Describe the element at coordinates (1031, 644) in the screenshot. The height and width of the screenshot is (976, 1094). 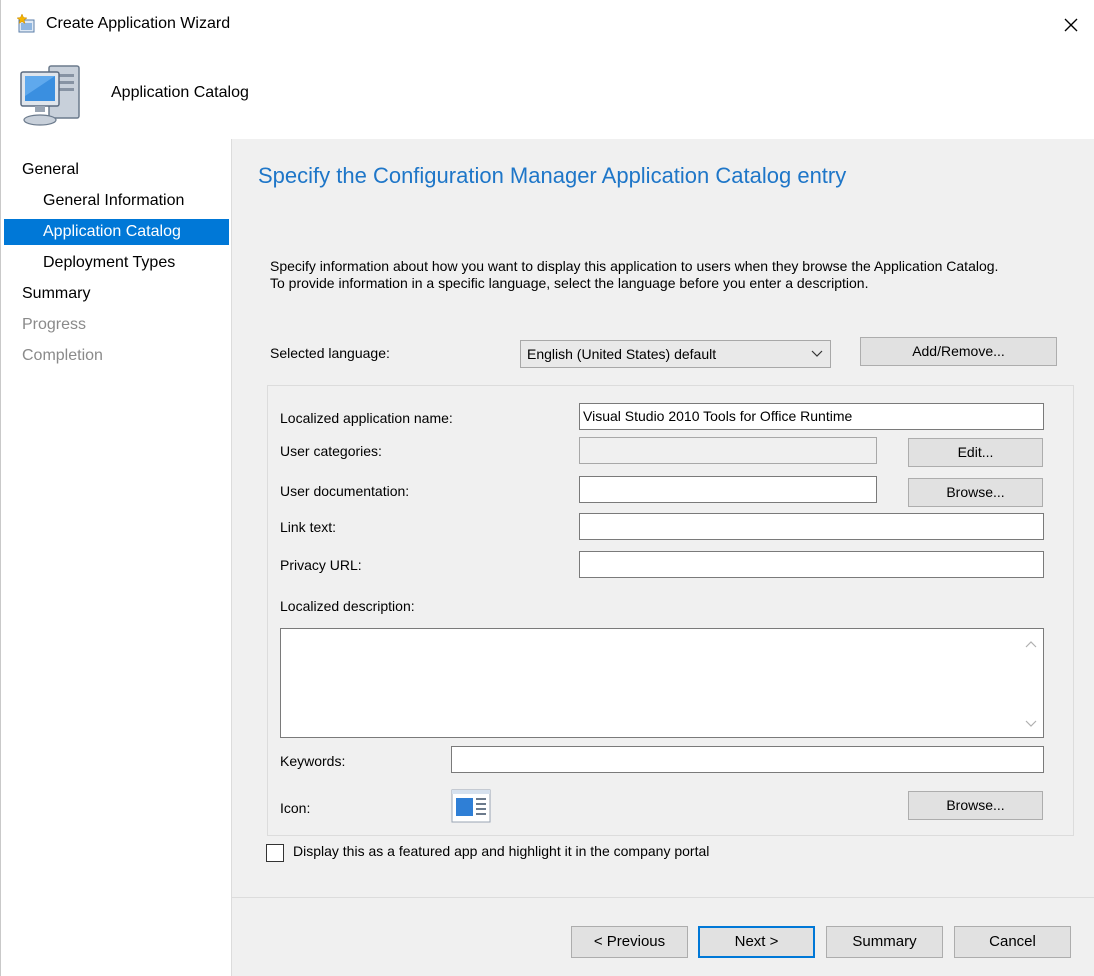
I see `scroll-up-icon` at that location.